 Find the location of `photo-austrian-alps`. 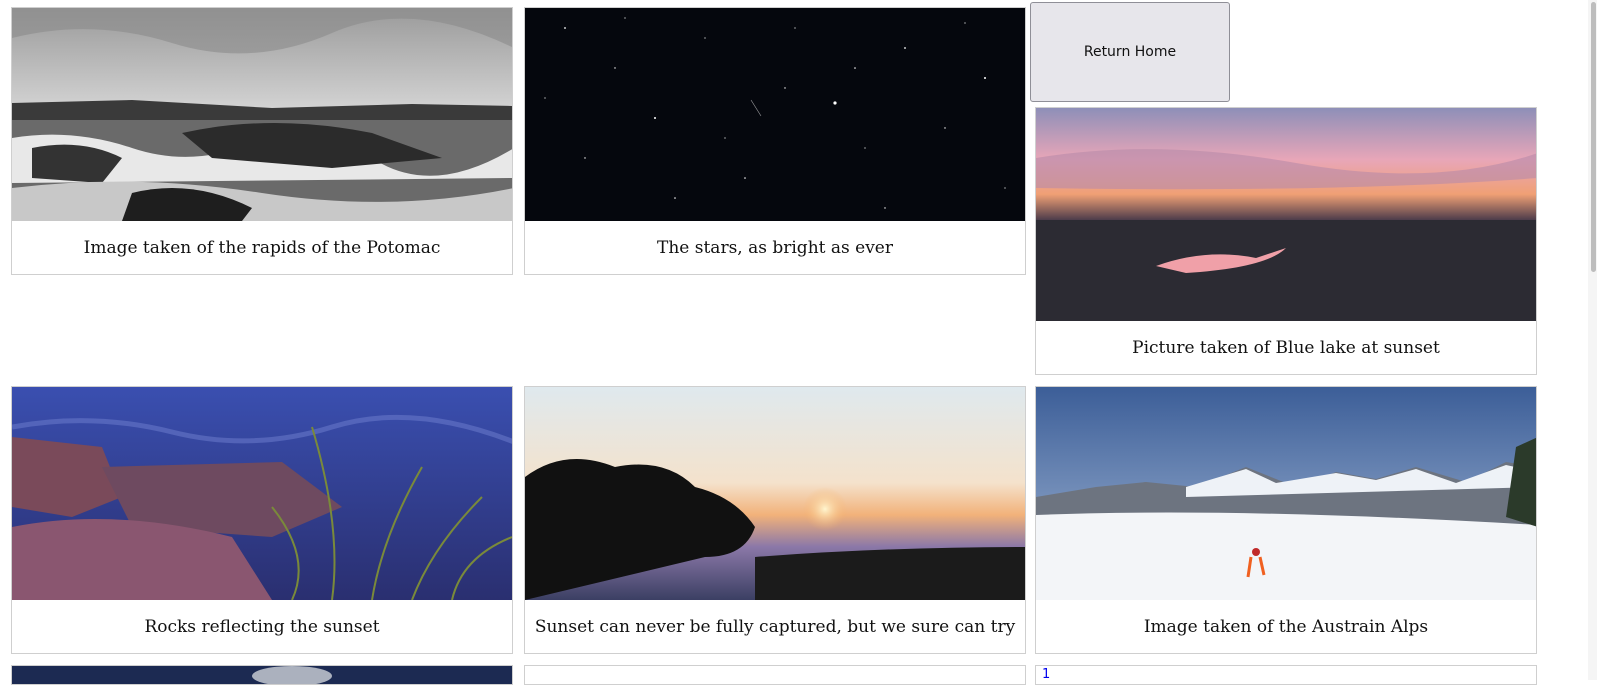

photo-austrian-alps is located at coordinates (1286, 493).